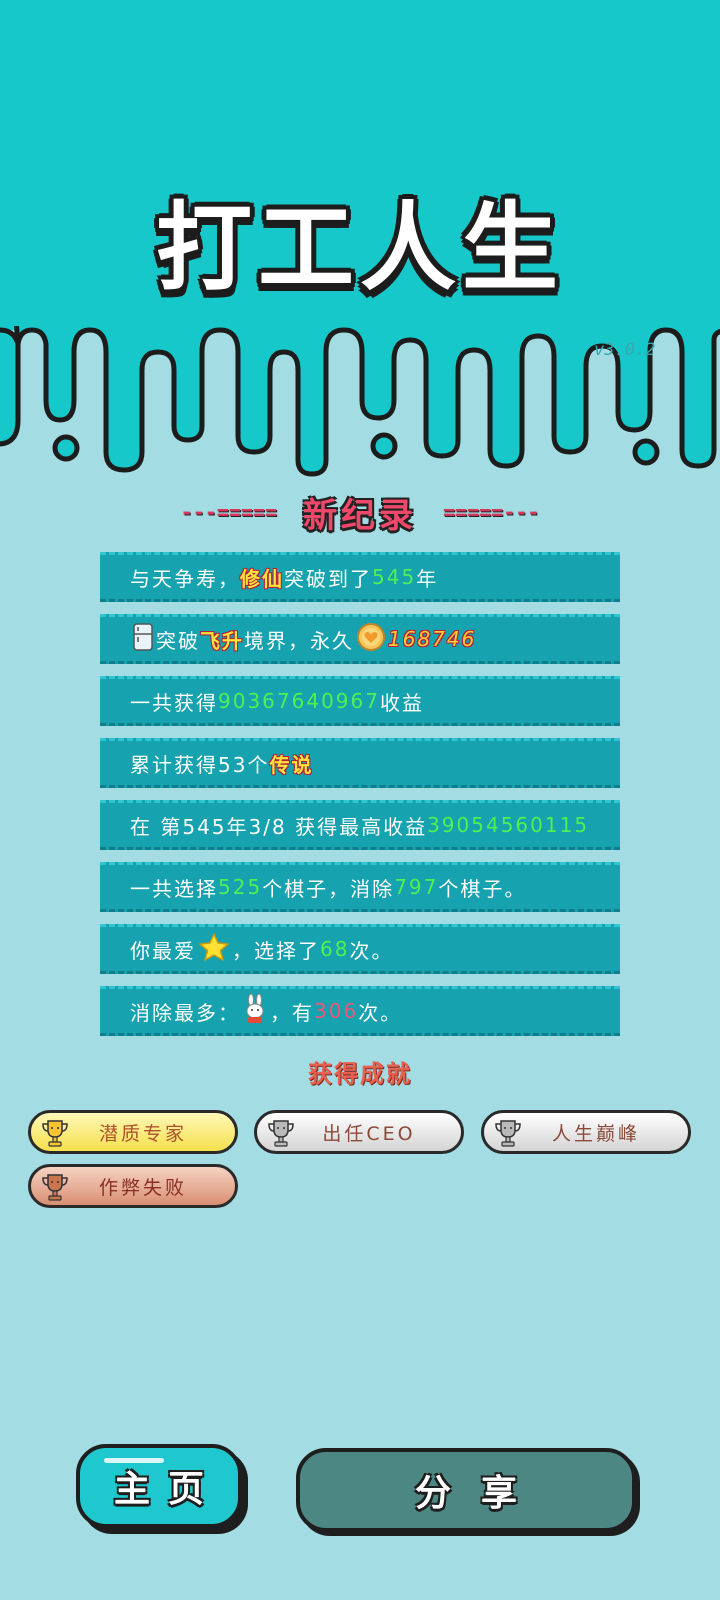 This screenshot has width=720, height=1600. I want to click on record-text: 突破, so click(178, 640).